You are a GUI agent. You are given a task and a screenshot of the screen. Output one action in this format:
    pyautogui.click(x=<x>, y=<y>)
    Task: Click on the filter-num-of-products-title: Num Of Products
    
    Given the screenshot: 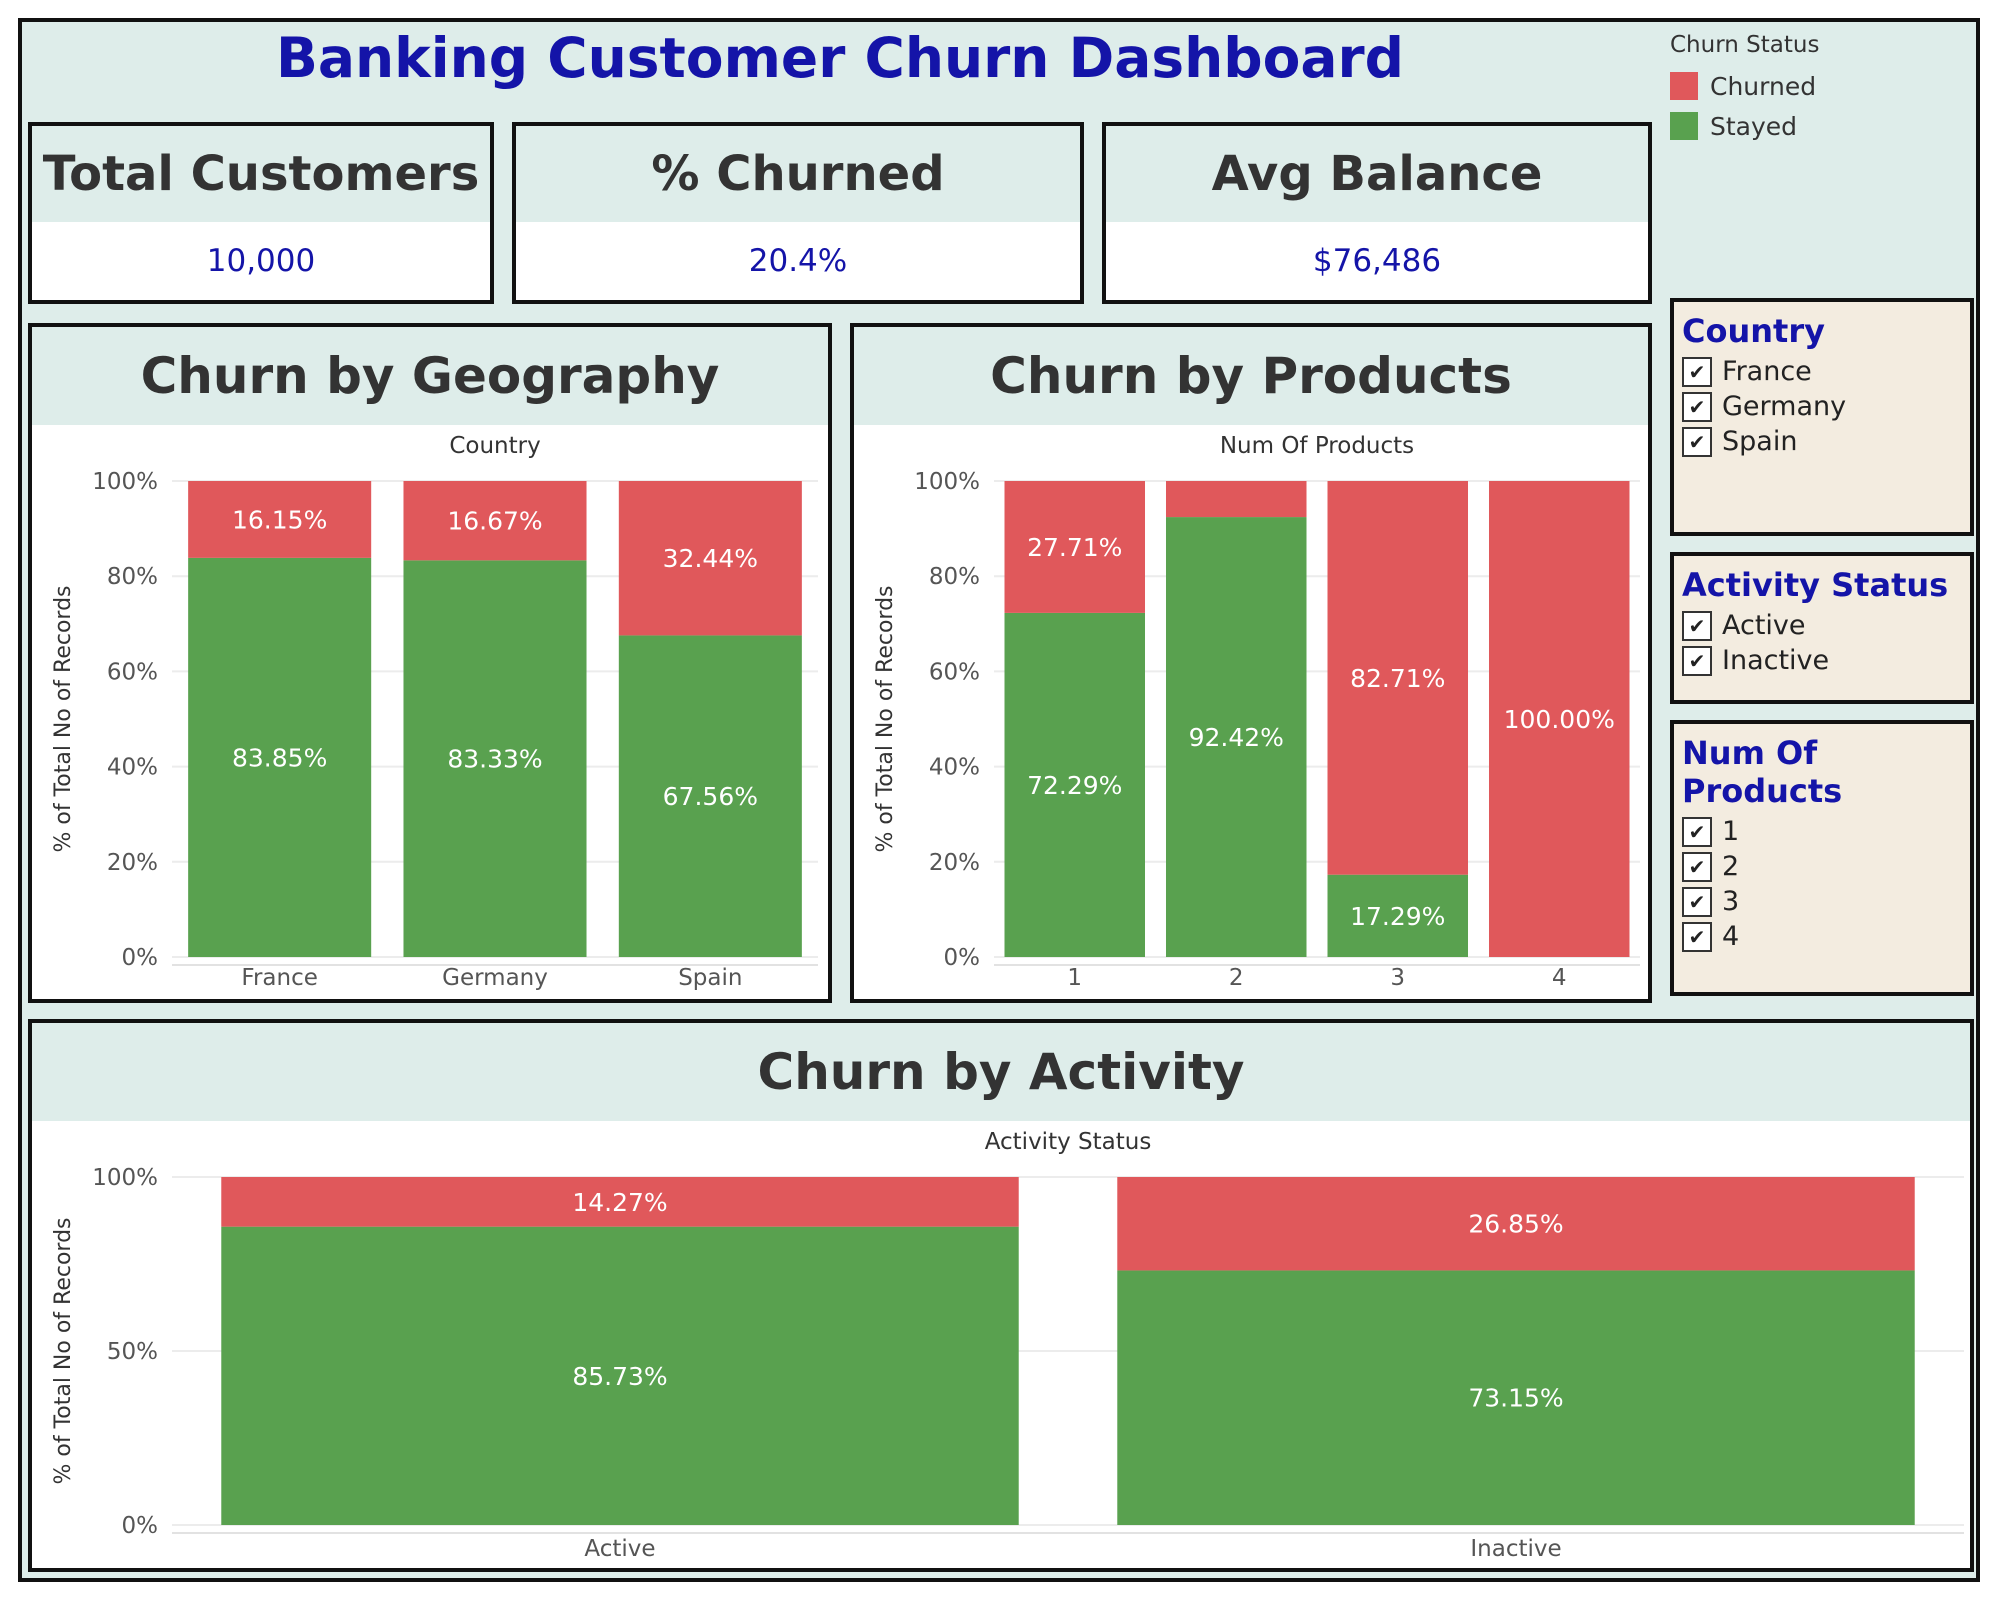 What is the action you would take?
    pyautogui.click(x=1762, y=772)
    